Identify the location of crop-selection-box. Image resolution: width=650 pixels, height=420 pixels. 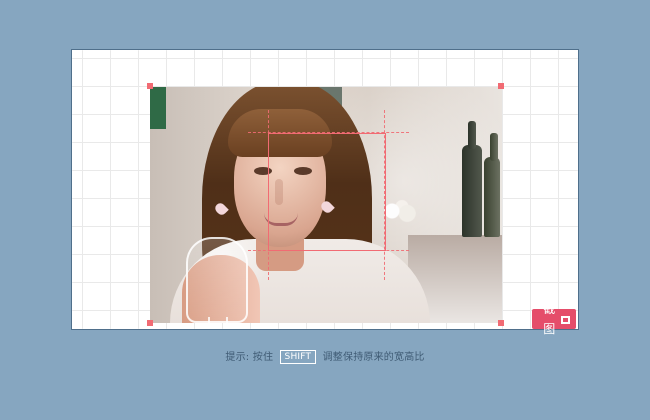
(327, 192).